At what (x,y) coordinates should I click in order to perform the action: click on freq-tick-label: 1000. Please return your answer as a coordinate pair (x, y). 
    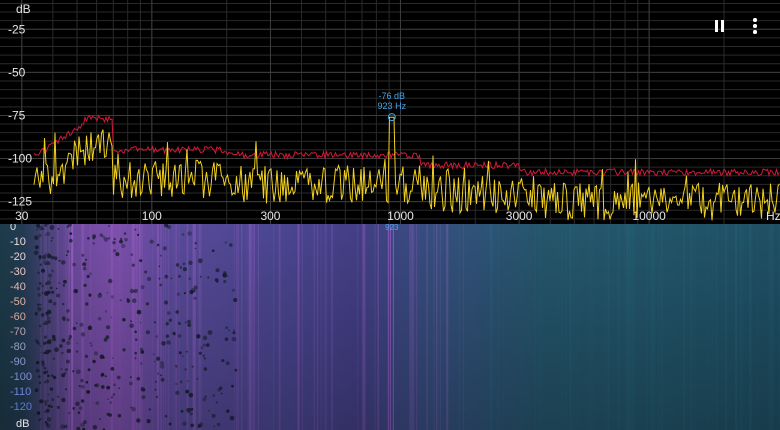
    Looking at the image, I should click on (400, 216).